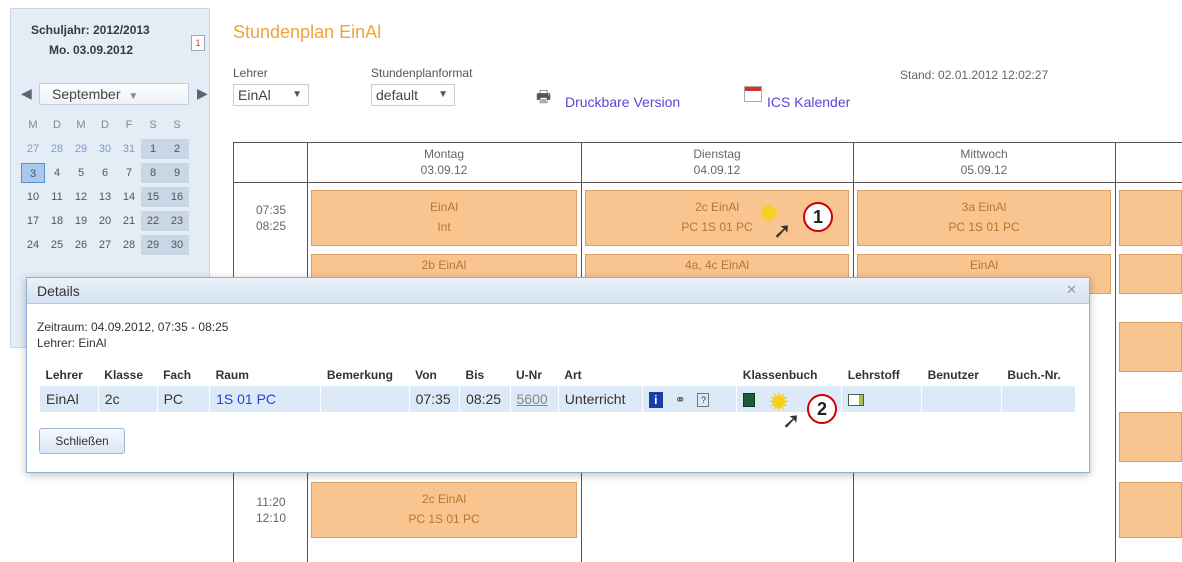 Image resolution: width=1182 pixels, height=562 pixels. I want to click on lesson-line: 2c EinAl, so click(444, 499).